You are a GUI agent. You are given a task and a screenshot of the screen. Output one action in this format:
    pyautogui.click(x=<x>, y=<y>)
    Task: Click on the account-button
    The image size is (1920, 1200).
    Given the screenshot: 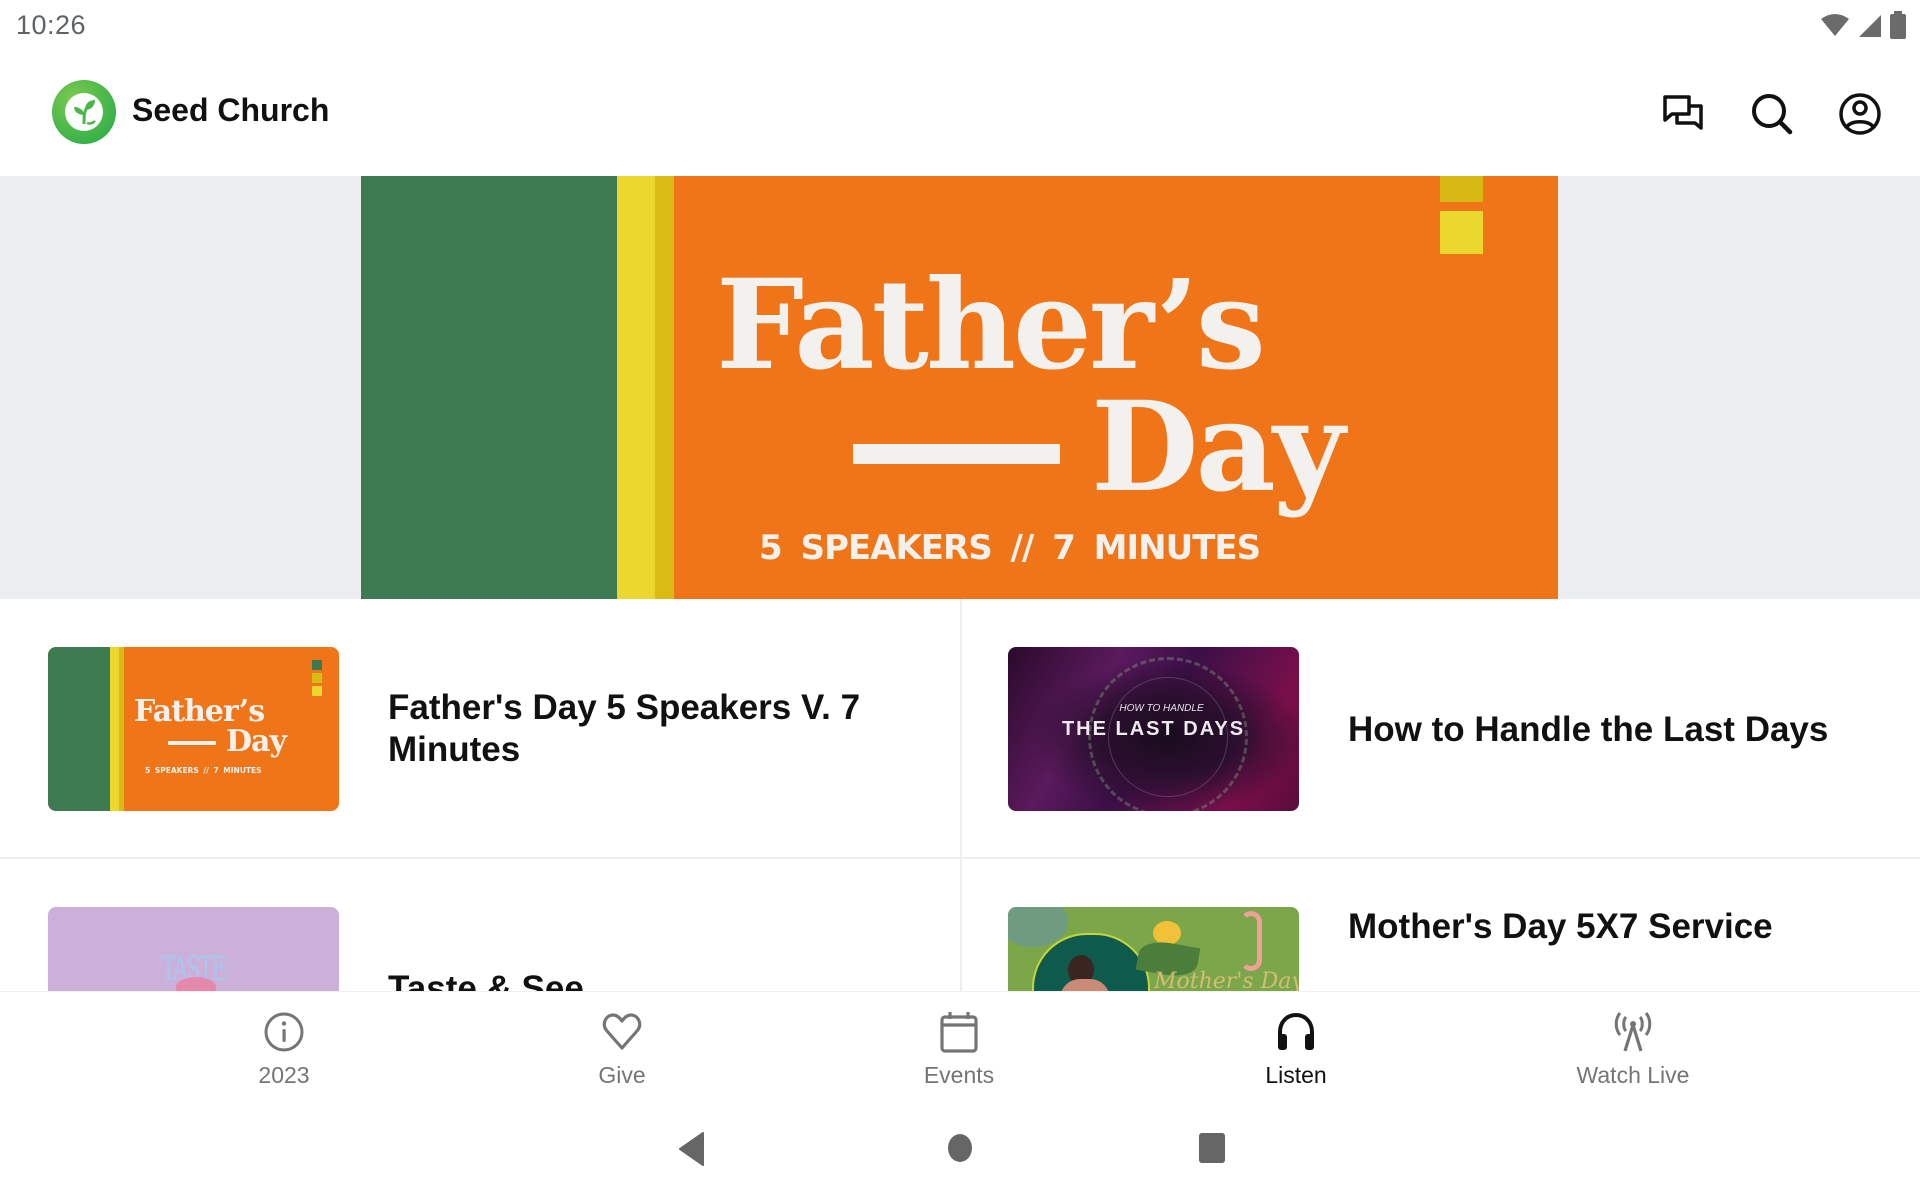 What is the action you would take?
    pyautogui.click(x=1860, y=114)
    